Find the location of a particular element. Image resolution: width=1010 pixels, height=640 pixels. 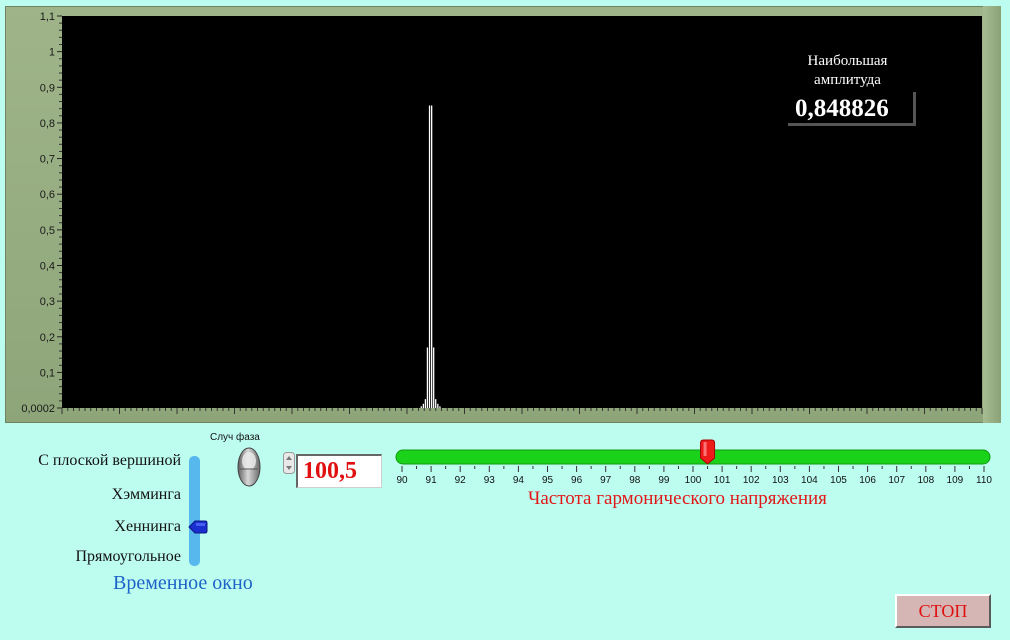

frequency-tick-label: 109 is located at coordinates (955, 480).